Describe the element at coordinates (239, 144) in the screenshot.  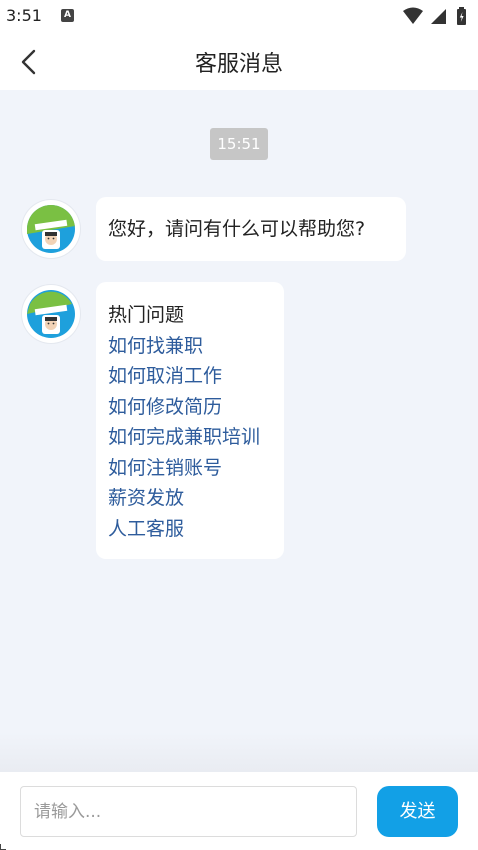
I see `message-timestamp: 15:51` at that location.